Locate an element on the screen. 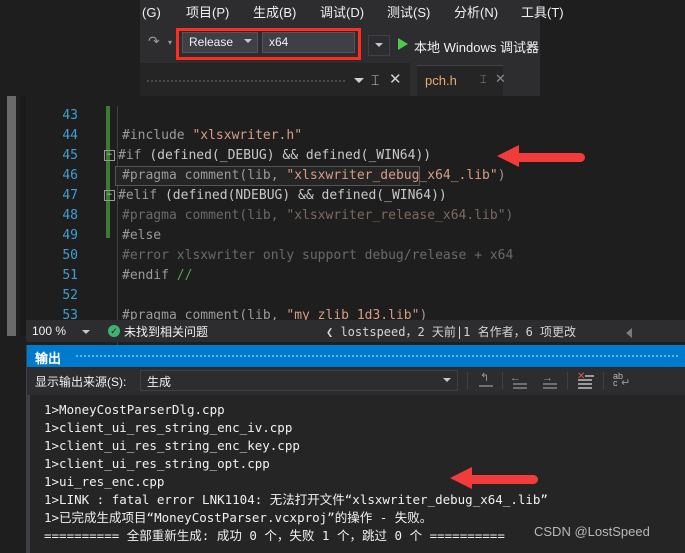  menu-item-0: (G) is located at coordinates (151, 12).